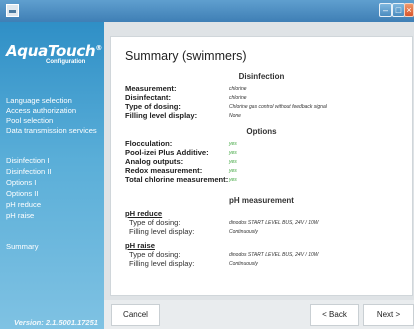  What do you see at coordinates (23, 204) in the screenshot?
I see `sidebar-item-ph-reduce: pH reduce` at bounding box center [23, 204].